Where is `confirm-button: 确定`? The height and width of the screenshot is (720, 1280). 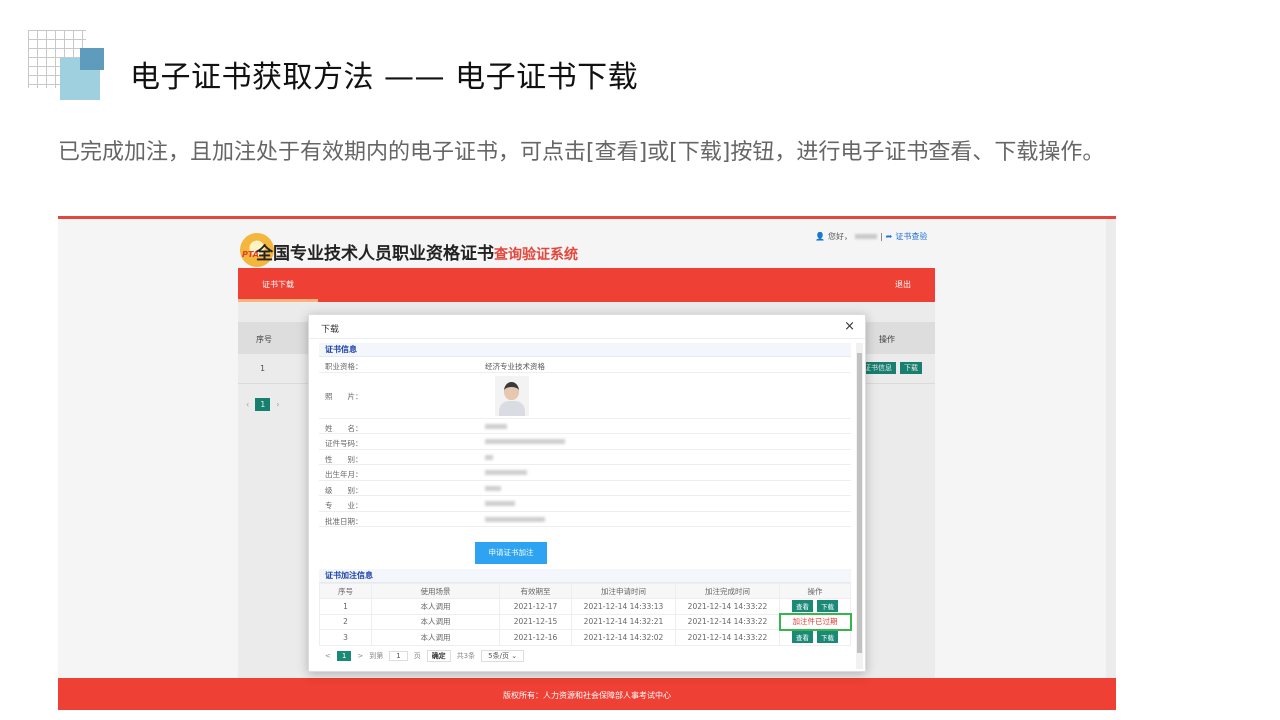 confirm-button: 确定 is located at coordinates (438, 655).